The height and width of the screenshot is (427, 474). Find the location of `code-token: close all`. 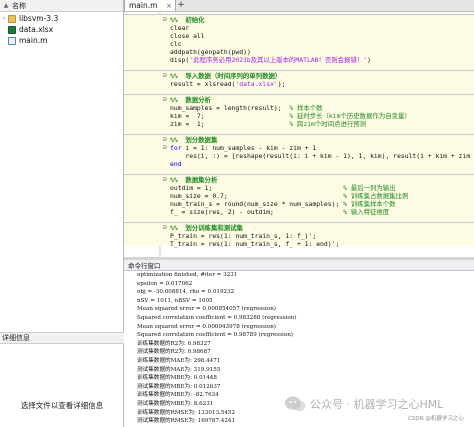

code-token: close all is located at coordinates (187, 36).